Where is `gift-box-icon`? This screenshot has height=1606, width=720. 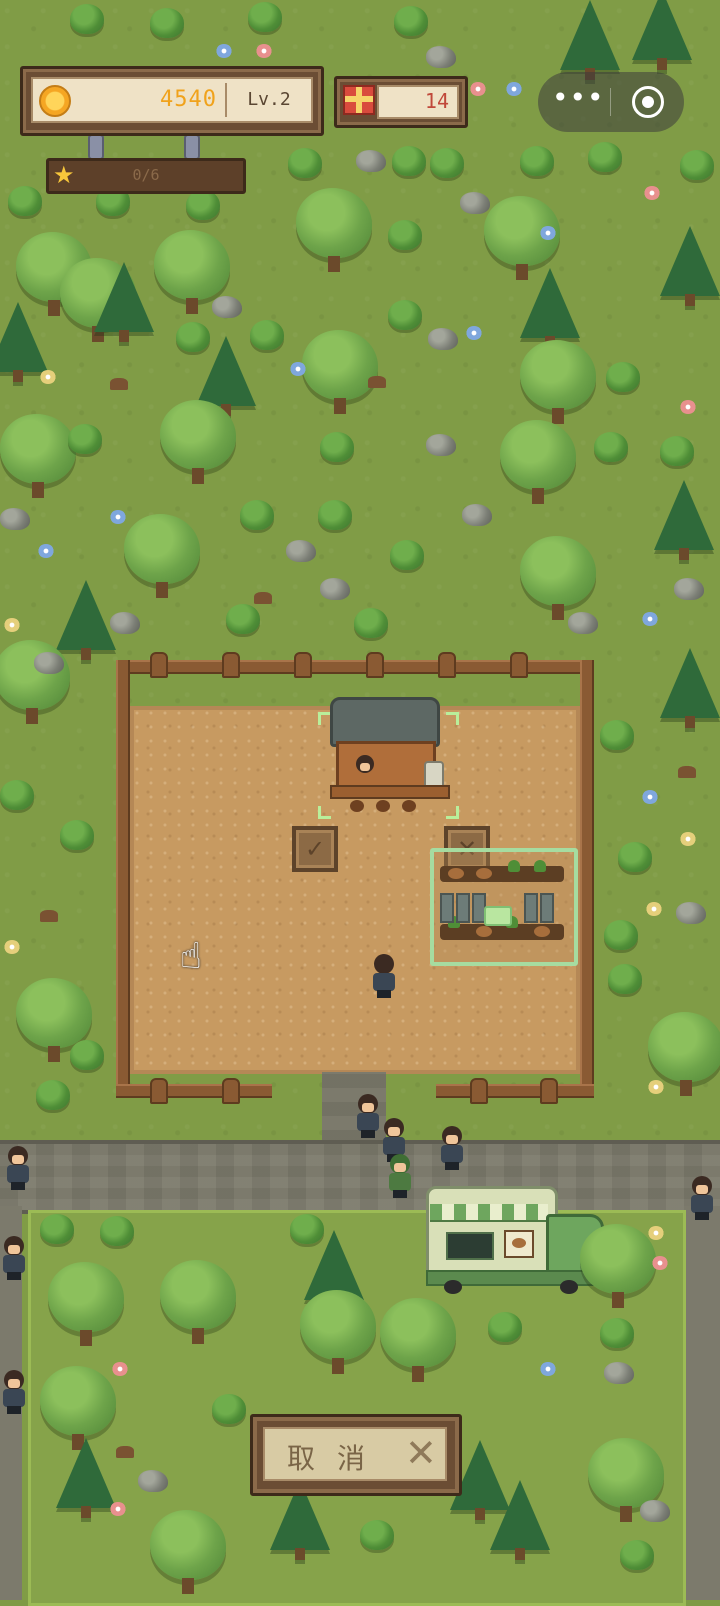 gift-box-icon is located at coordinates (359, 100).